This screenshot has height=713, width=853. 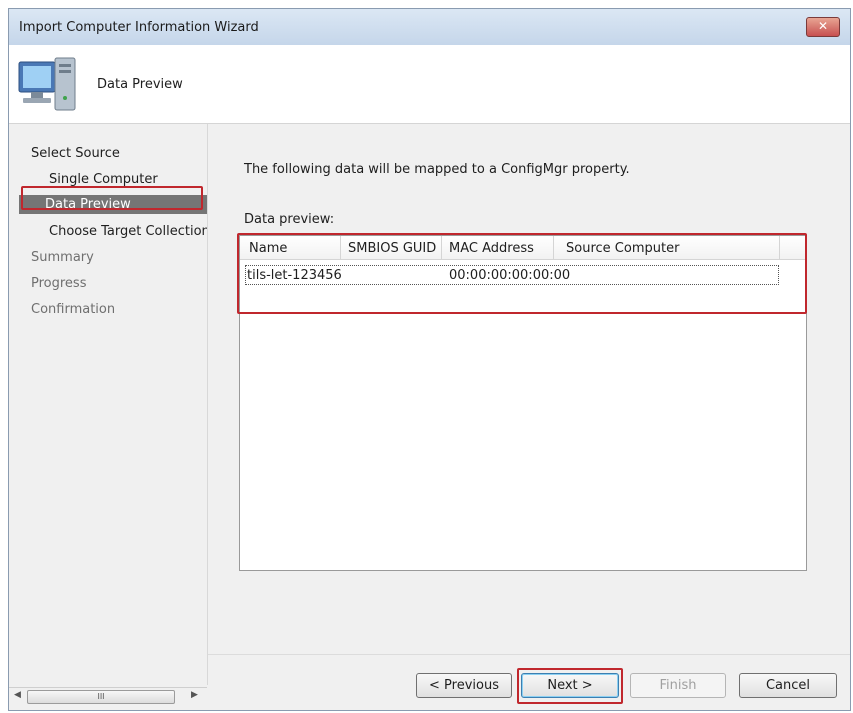 What do you see at coordinates (788, 685) in the screenshot?
I see `cancel-button: Cancel` at bounding box center [788, 685].